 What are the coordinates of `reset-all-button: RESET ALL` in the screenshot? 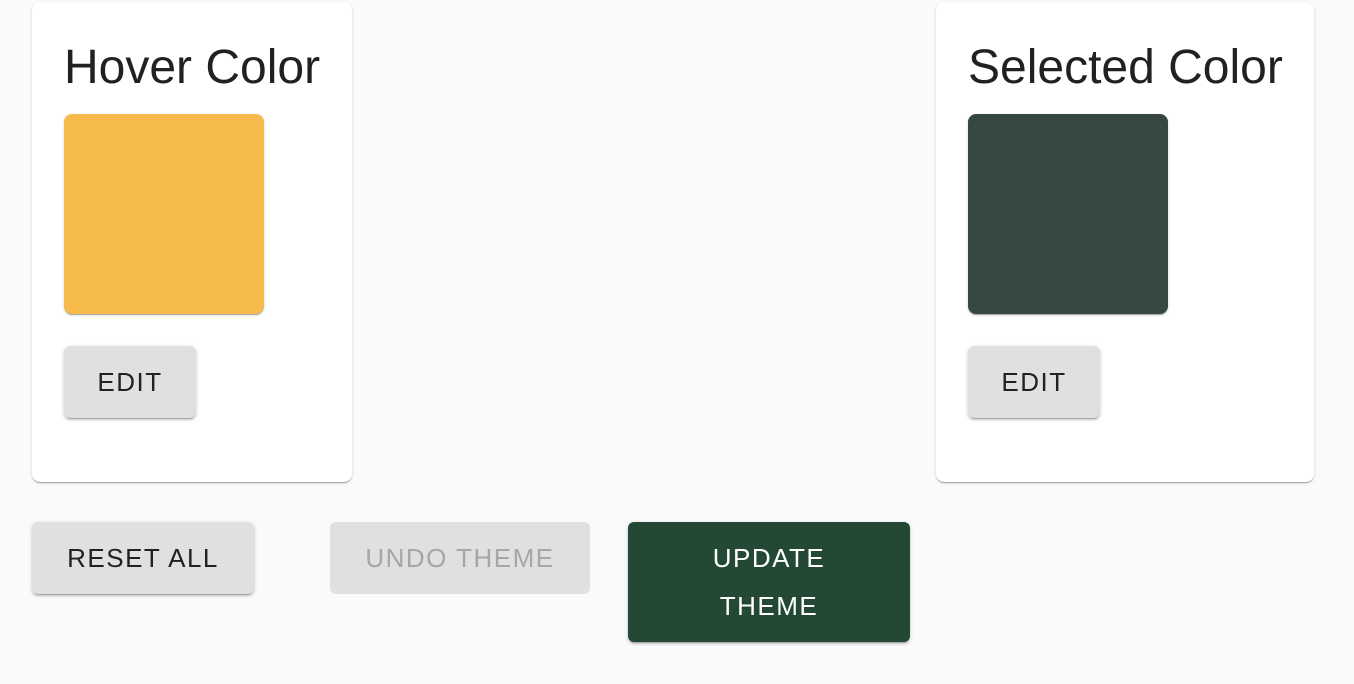 It's located at (143, 558).